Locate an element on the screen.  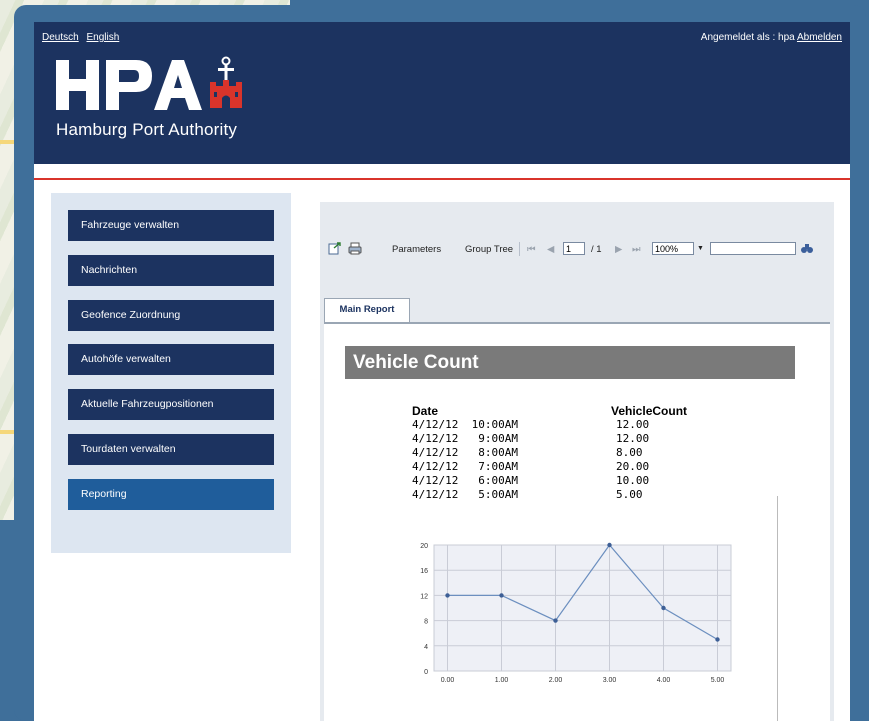
row-vehiclecount: 8.00 is located at coordinates (629, 452).